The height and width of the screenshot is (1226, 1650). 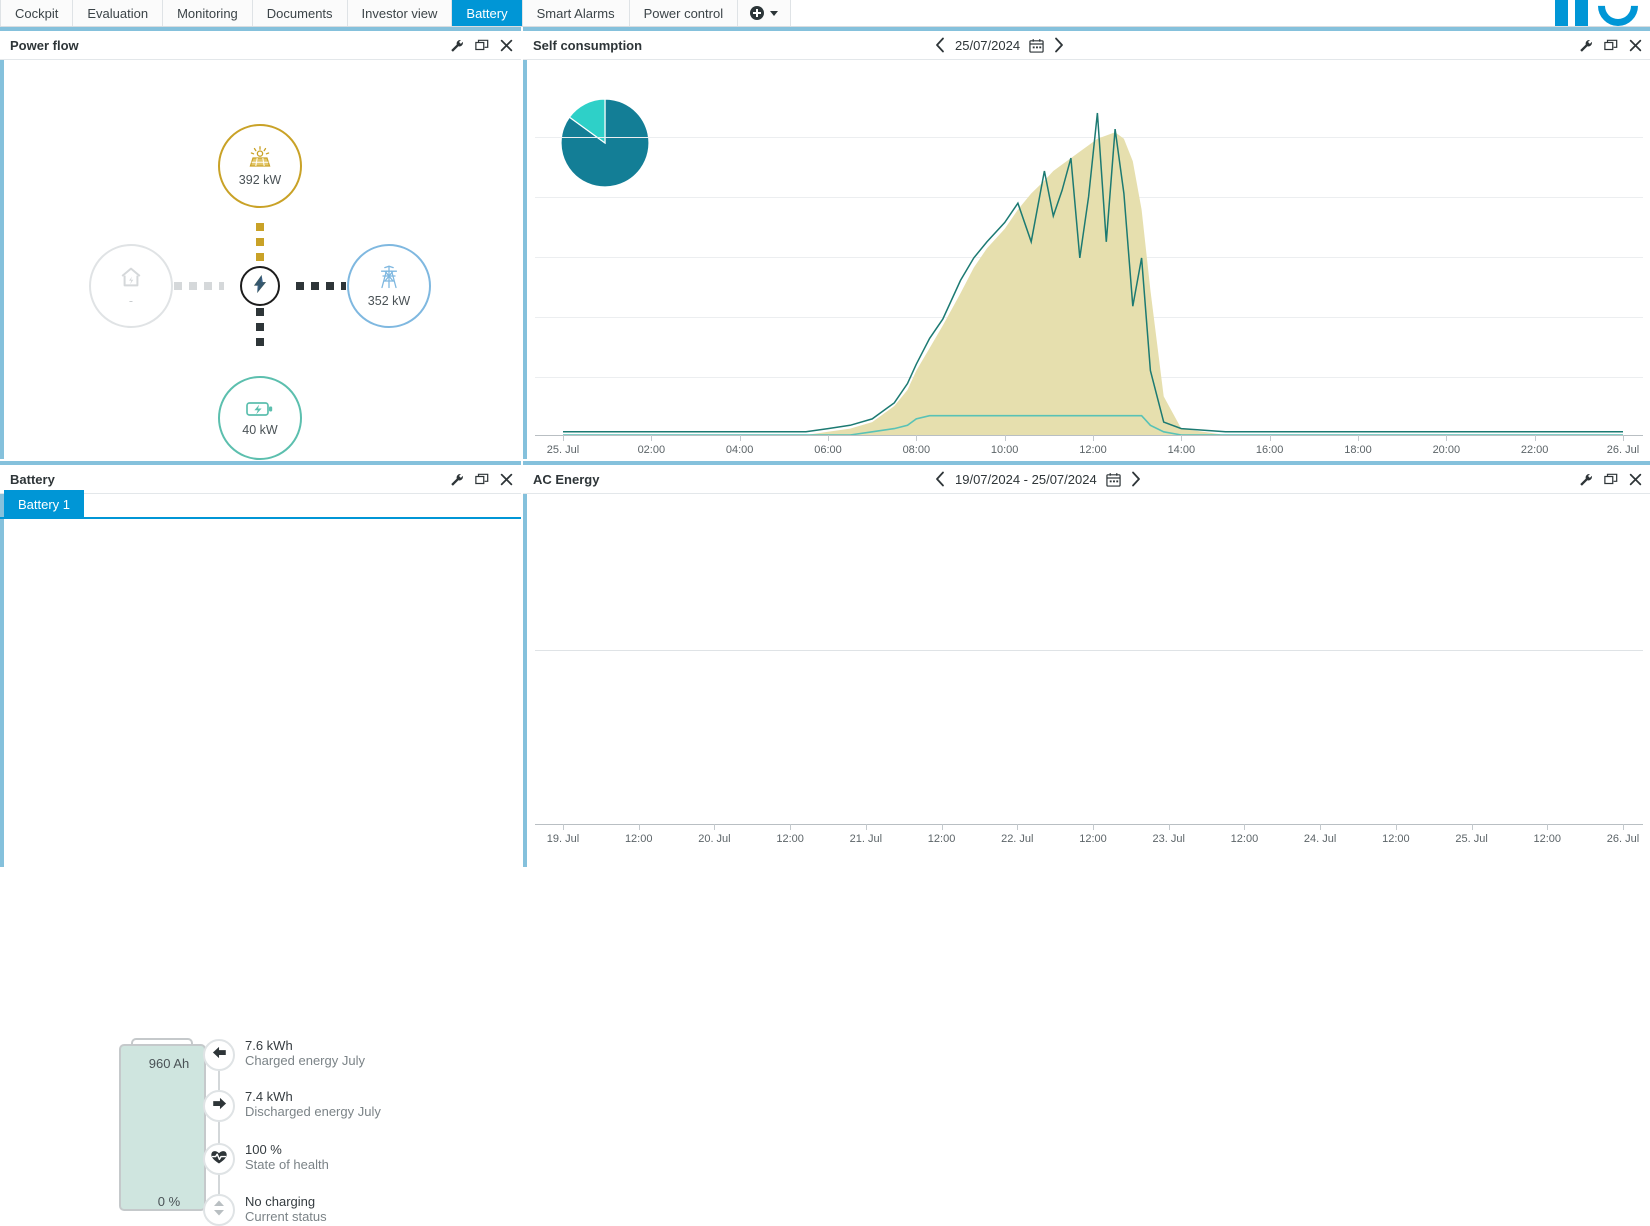 What do you see at coordinates (263, 1149) in the screenshot?
I see `battery-stat-value-soh: 100 %` at bounding box center [263, 1149].